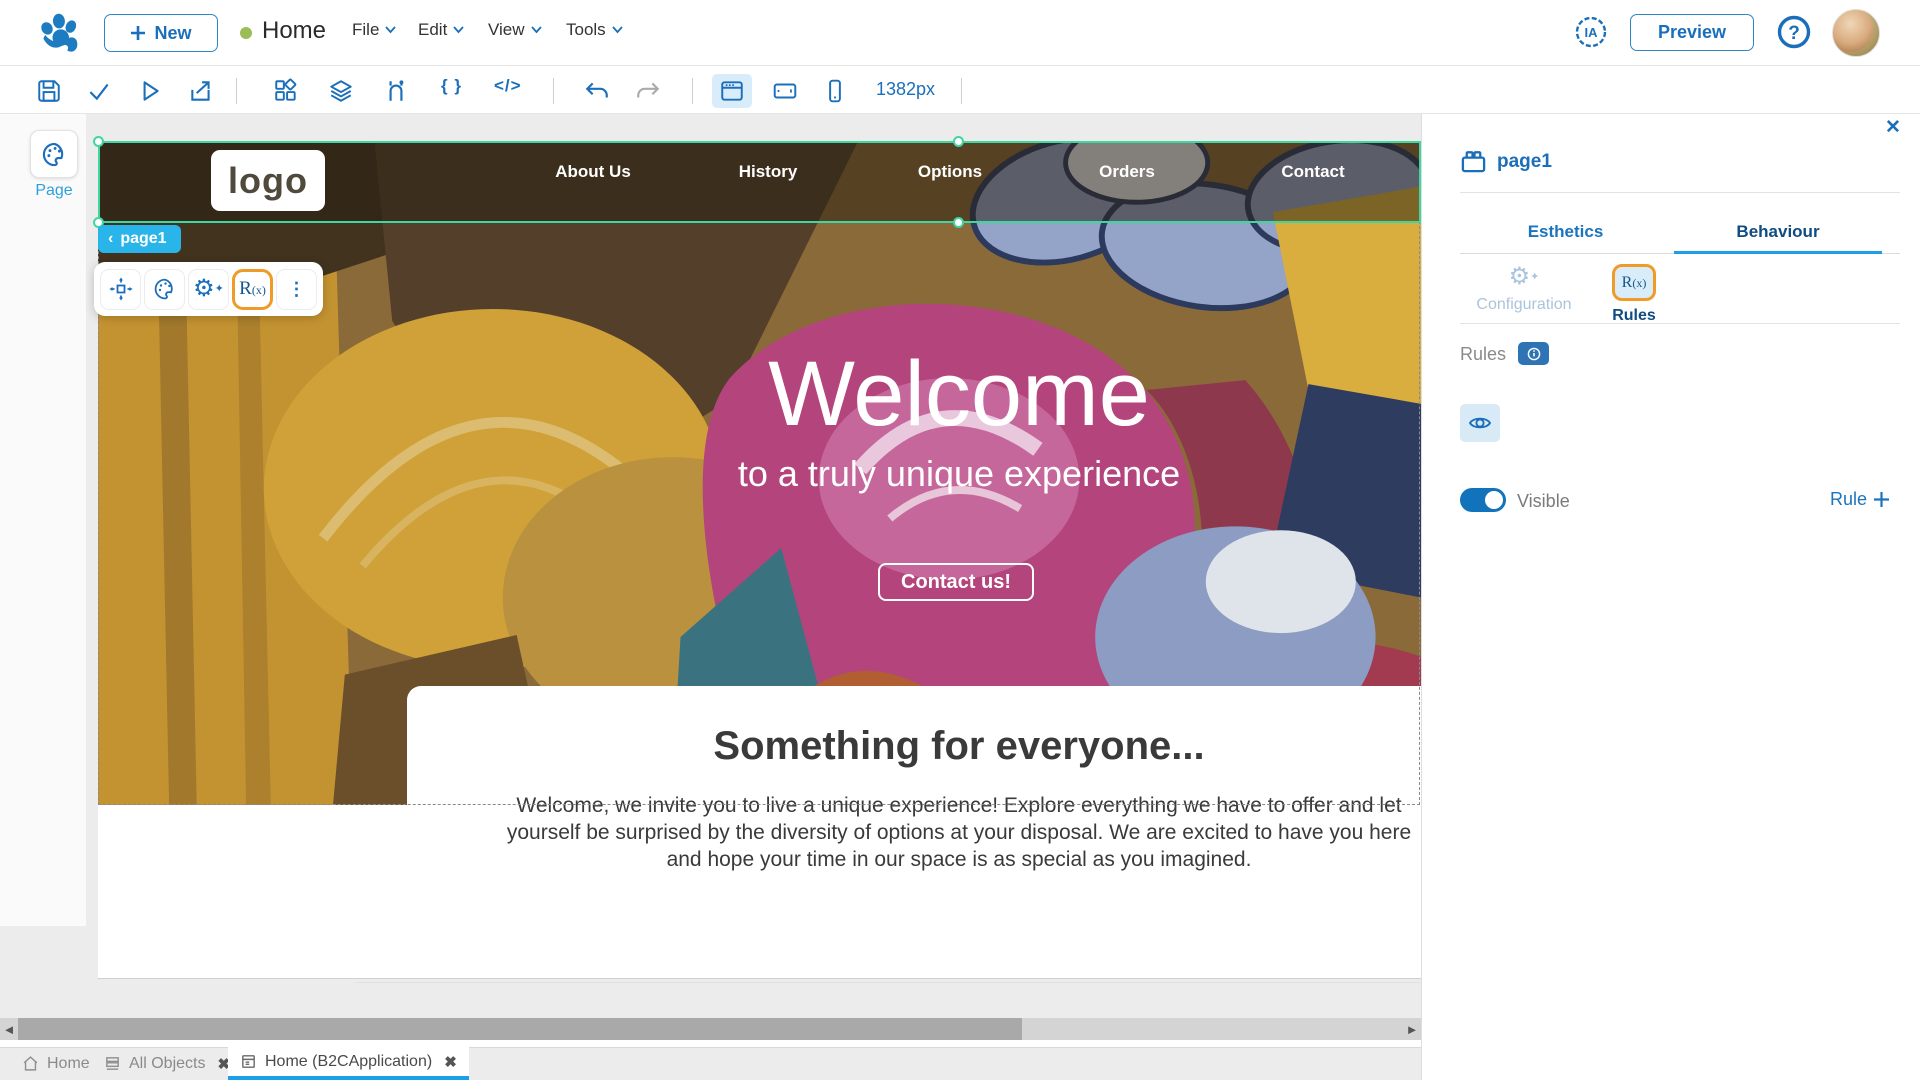  What do you see at coordinates (520, 1029) in the screenshot?
I see `horizontal-scrollbar-thumb` at bounding box center [520, 1029].